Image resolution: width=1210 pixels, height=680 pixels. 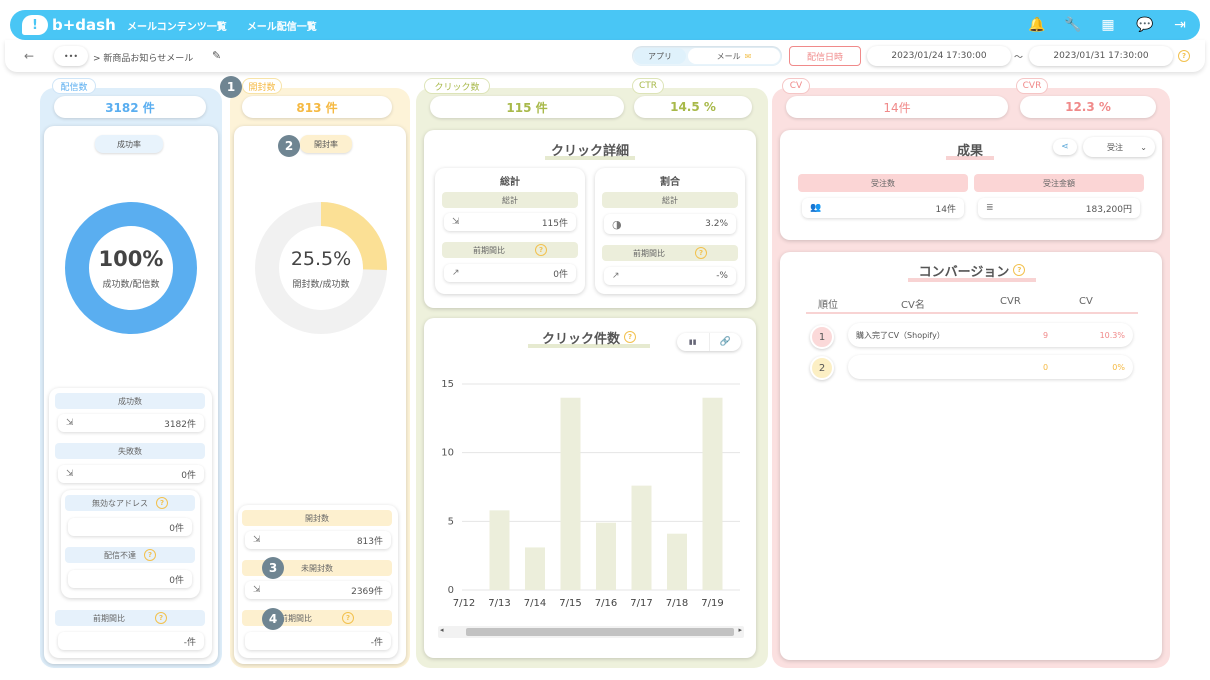 What do you see at coordinates (74, 25) in the screenshot?
I see `logo: ! b+dash` at bounding box center [74, 25].